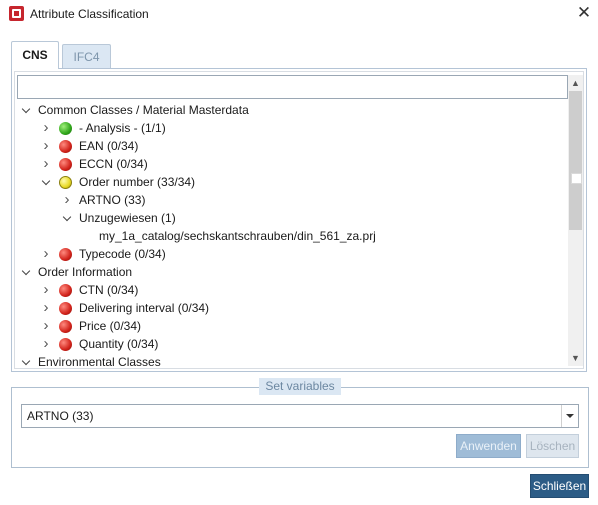 The height and width of the screenshot is (505, 598). Describe the element at coordinates (143, 110) in the screenshot. I see `tree-row-label: Common Classes / Material Masterdata` at that location.